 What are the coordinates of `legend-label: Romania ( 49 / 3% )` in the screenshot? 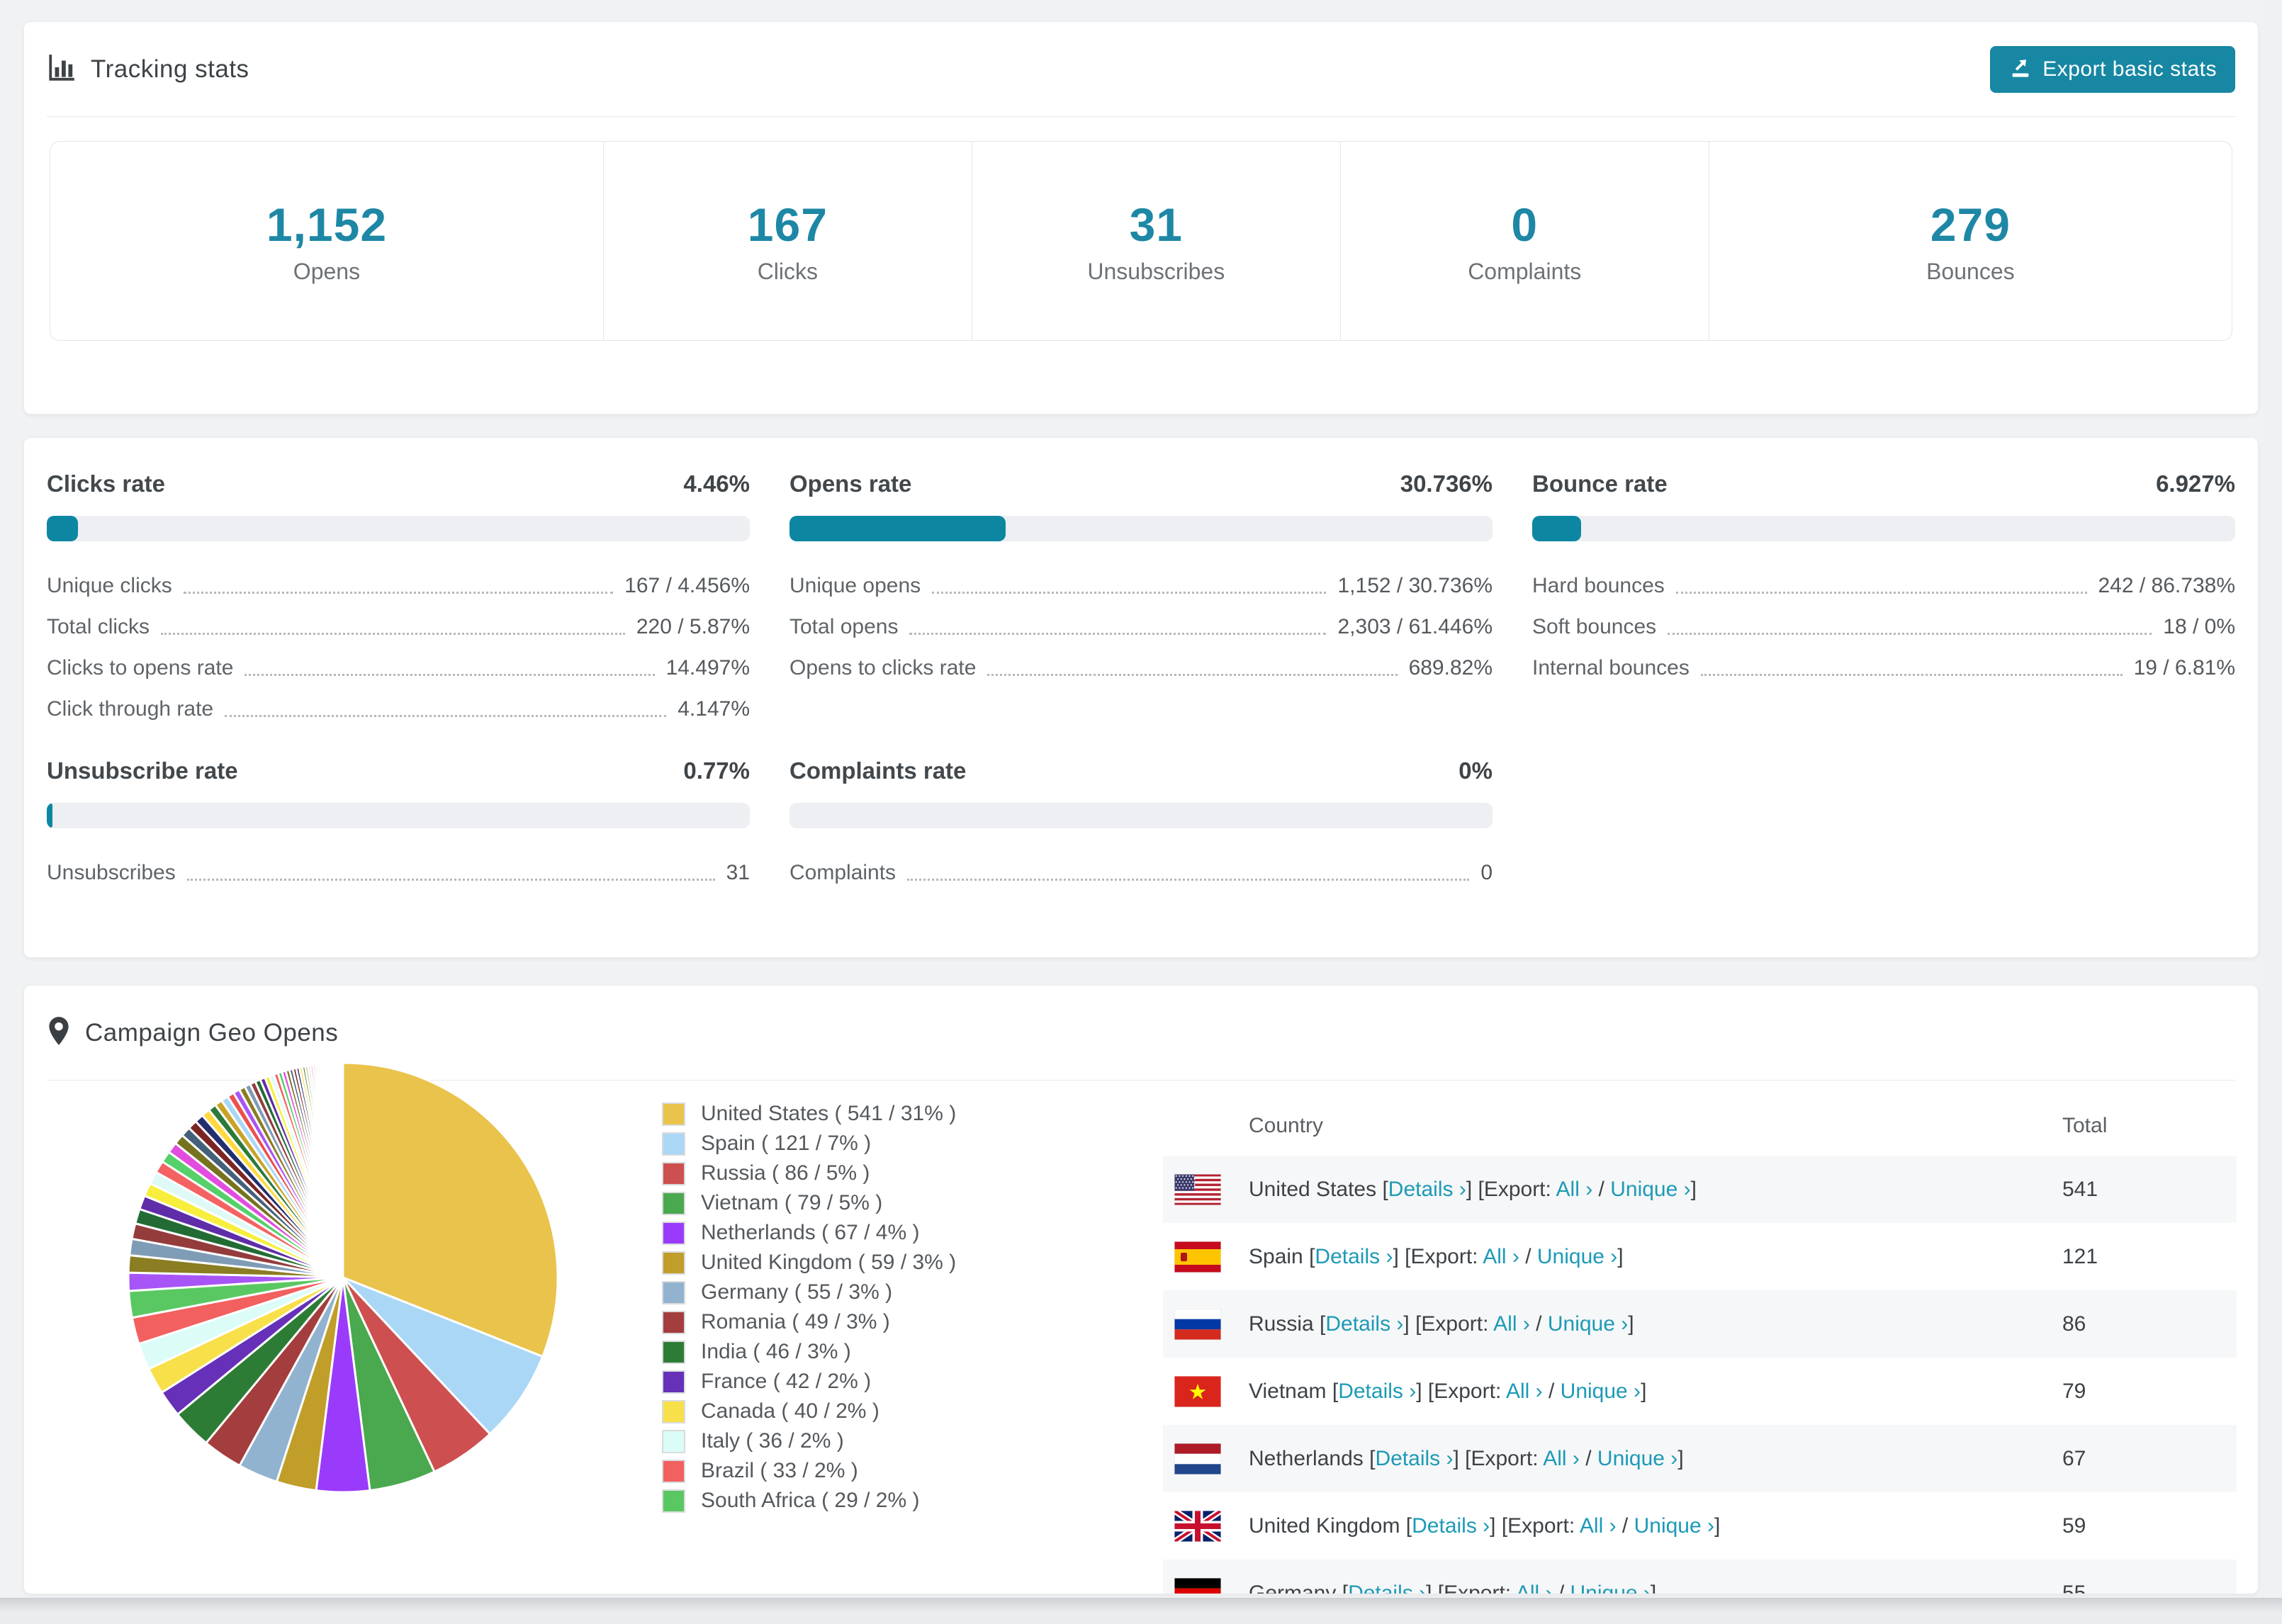 It's located at (796, 1322).